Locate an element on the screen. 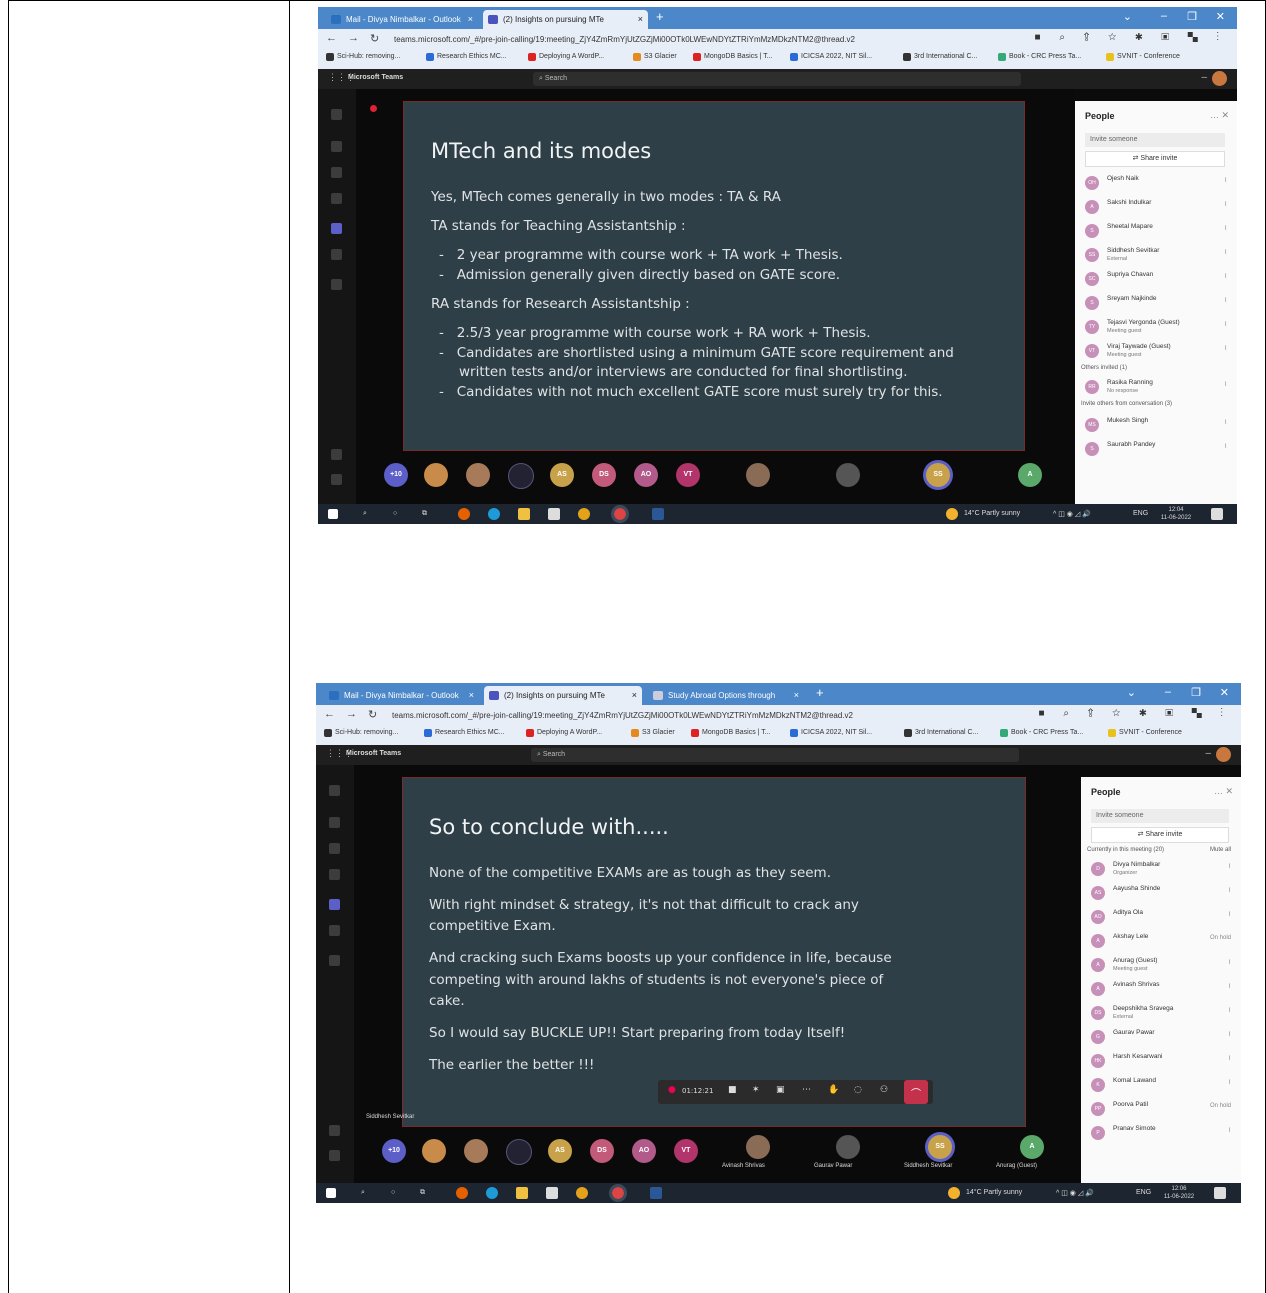 The image size is (1266, 1293). bookmark: S3 Glacier is located at coordinates (653, 733).